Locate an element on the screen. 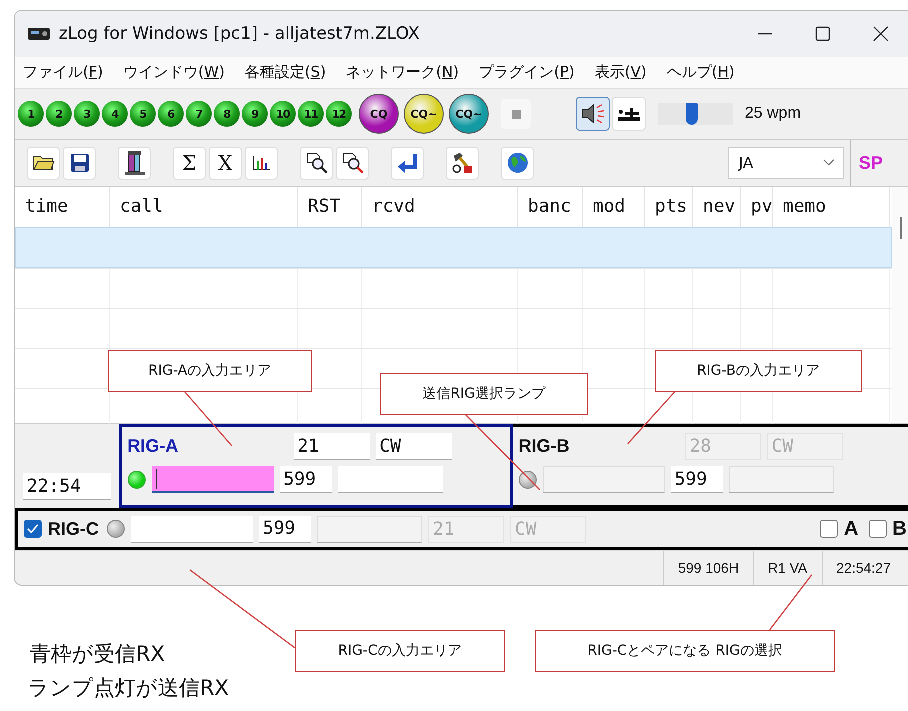 Image resolution: width=908 pixels, height=711 pixels. globe-button is located at coordinates (517, 163).